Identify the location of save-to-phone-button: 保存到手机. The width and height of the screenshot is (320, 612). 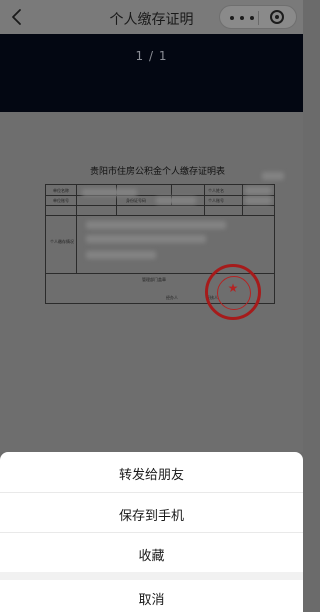
(151, 514).